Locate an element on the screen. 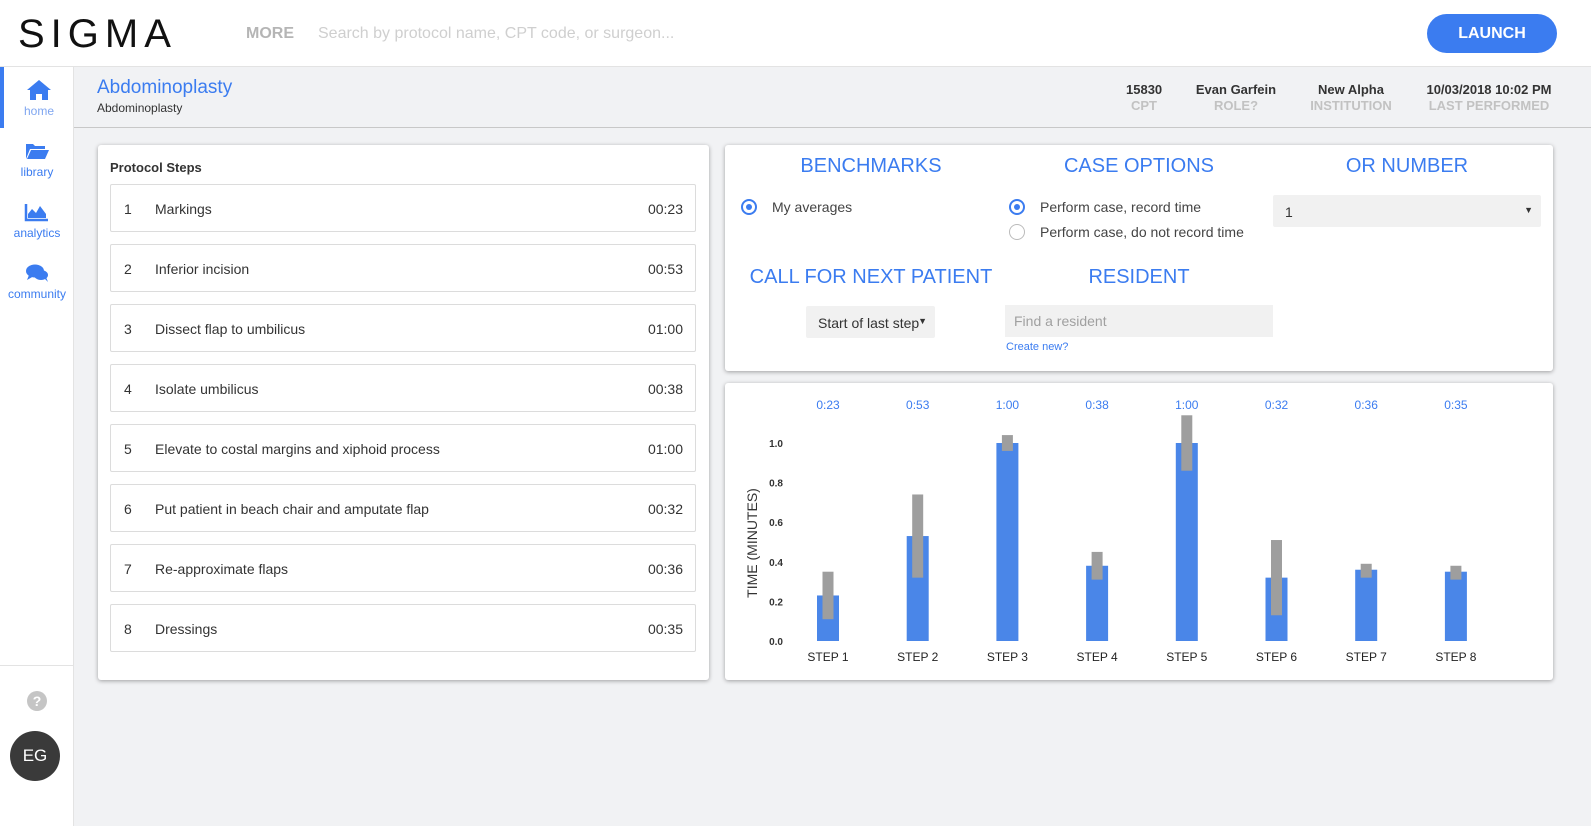  meta-last-performed: 10/03/2018 10:02 PM LAST PERFORMED is located at coordinates (1489, 97).